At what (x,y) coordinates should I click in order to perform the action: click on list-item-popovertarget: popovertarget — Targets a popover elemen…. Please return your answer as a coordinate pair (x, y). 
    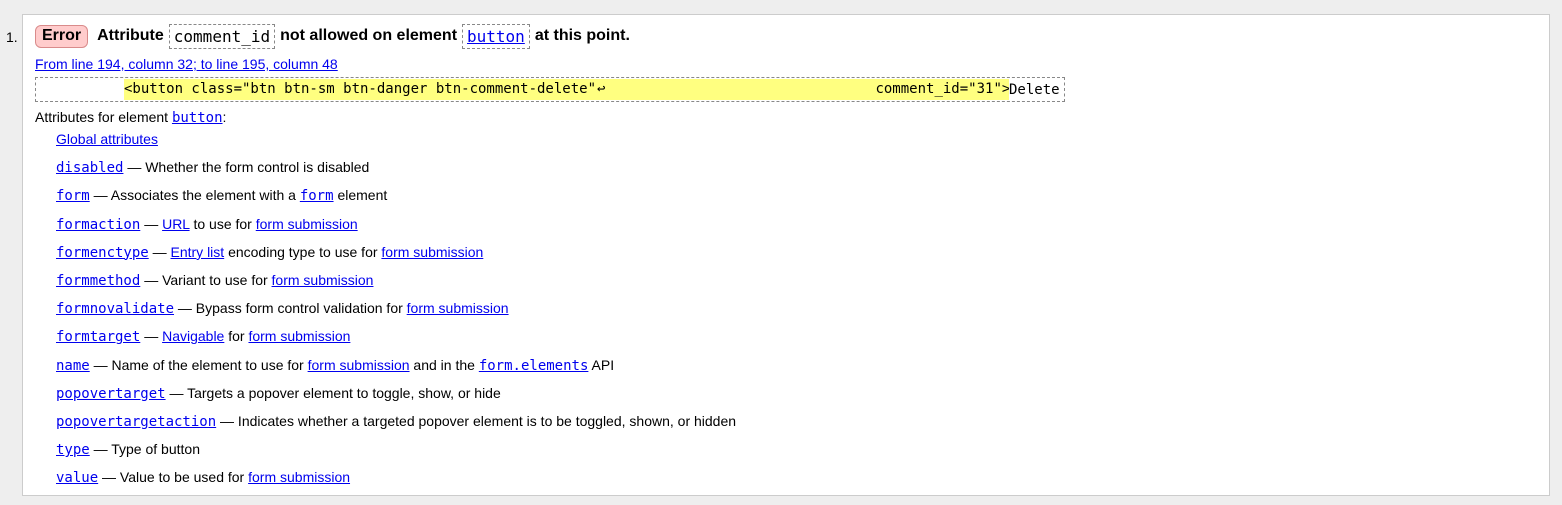
    Looking at the image, I should click on (396, 397).